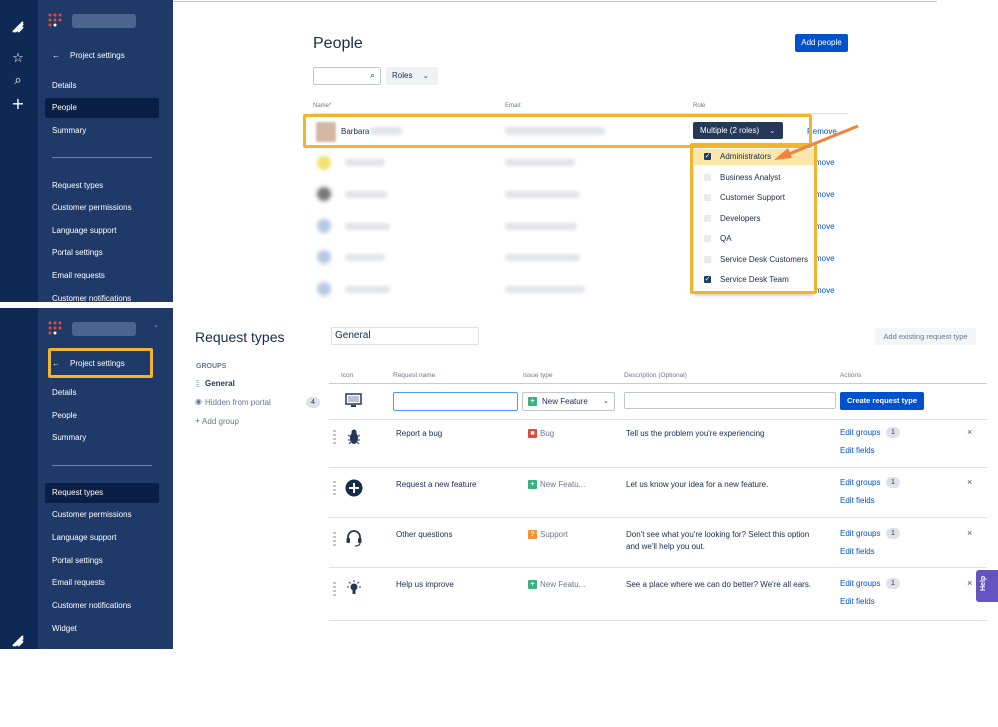  What do you see at coordinates (425, 584) in the screenshot?
I see `request-name: Help us improve` at bounding box center [425, 584].